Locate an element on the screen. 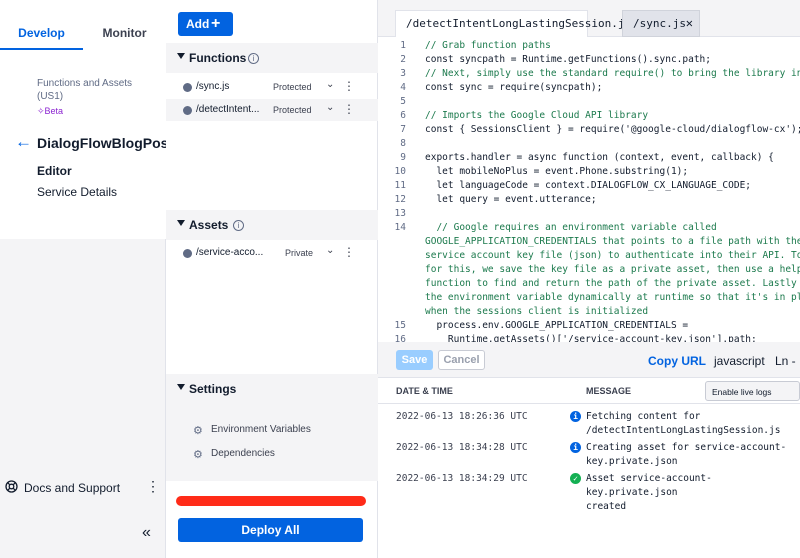 This screenshot has width=800, height=558. code-line: when the sessions client is initialized is located at coordinates (589, 312).